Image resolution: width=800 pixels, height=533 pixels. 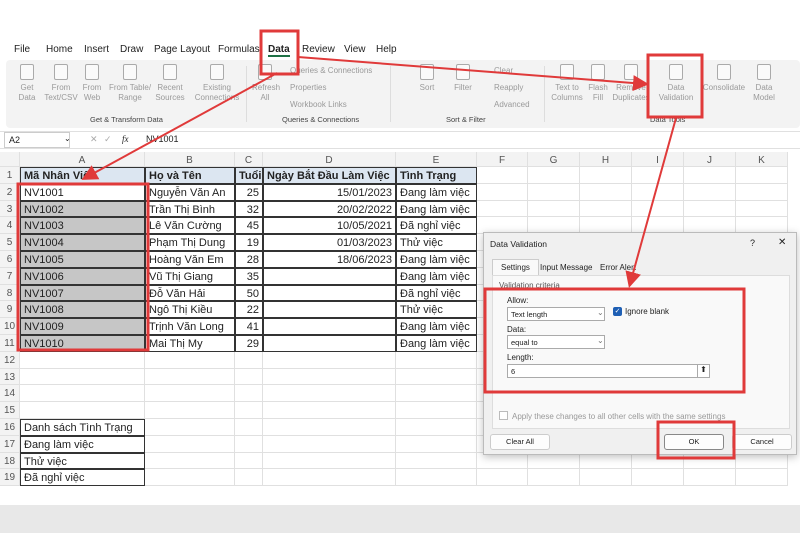 What do you see at coordinates (266, 83) in the screenshot?
I see `refresh-all-button: Refresh All` at bounding box center [266, 83].